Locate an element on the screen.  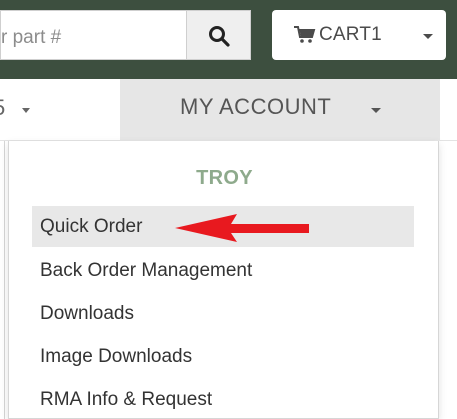
main-nav: 5 MY ACCOUNT is located at coordinates (228, 110).